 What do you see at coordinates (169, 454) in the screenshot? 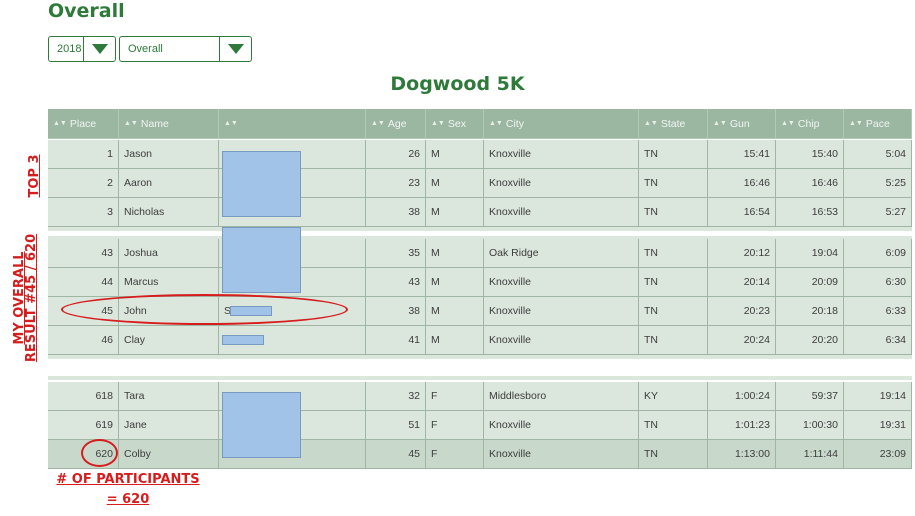
I see `name-cell: Colby` at bounding box center [169, 454].